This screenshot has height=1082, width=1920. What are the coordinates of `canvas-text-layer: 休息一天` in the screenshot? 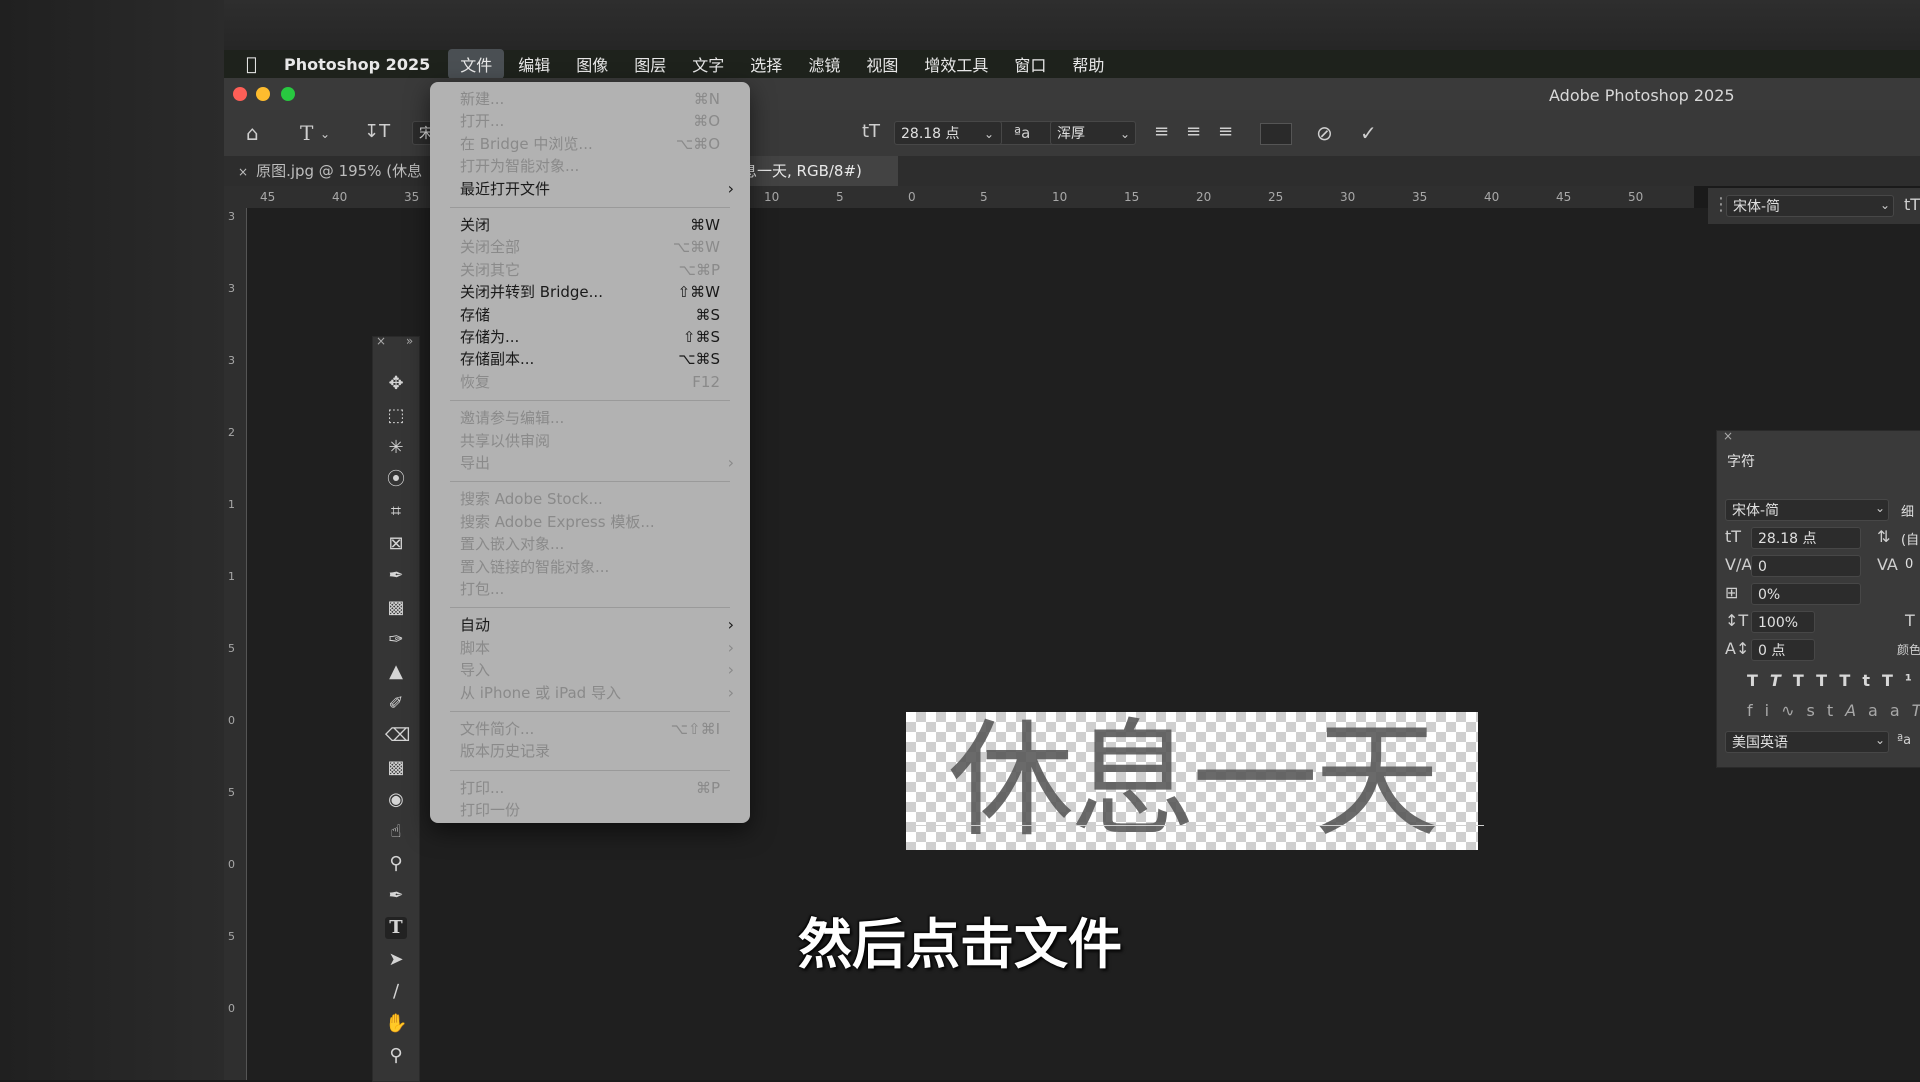 It's located at (1192, 781).